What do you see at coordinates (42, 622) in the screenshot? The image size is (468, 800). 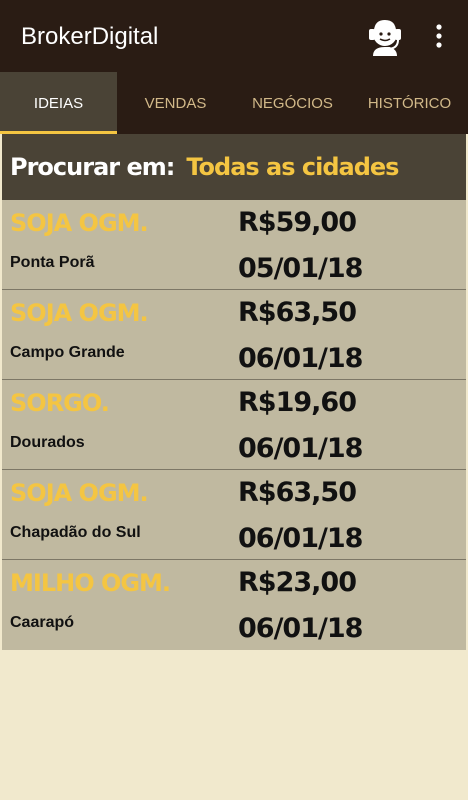 I see `city-name: Caarapó` at bounding box center [42, 622].